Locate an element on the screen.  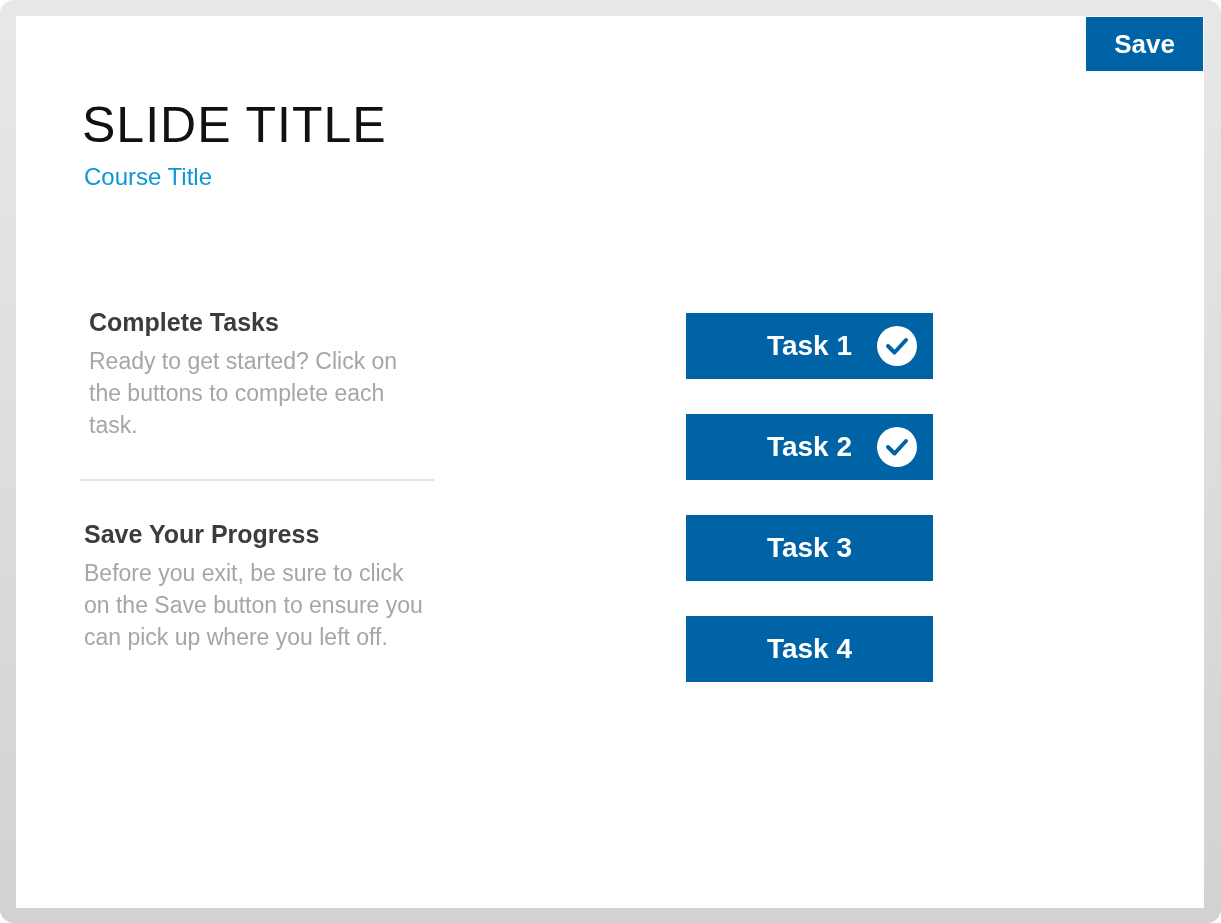
save-button: Save is located at coordinates (1144, 44).